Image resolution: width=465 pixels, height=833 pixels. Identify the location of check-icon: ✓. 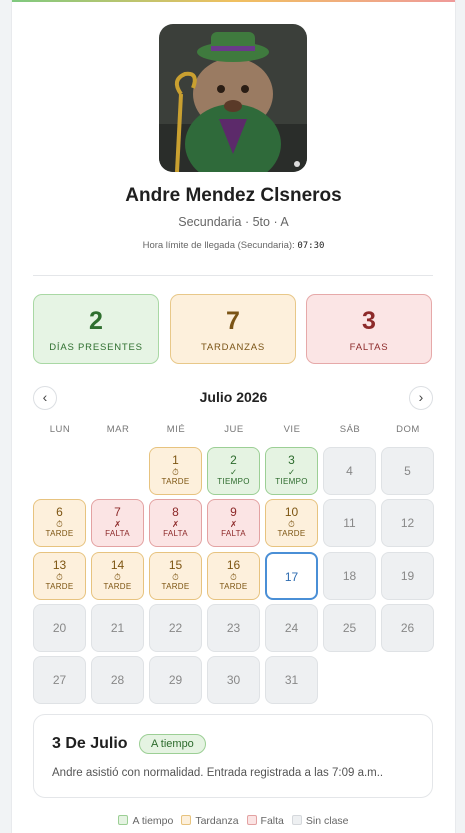
(233, 472).